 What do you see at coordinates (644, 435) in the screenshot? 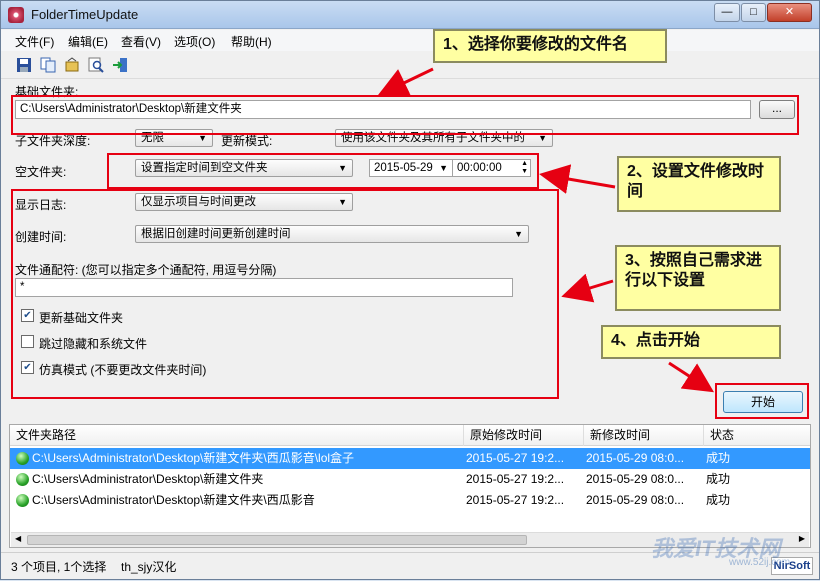
I see `header-new-time: 新修改时间` at bounding box center [644, 435].